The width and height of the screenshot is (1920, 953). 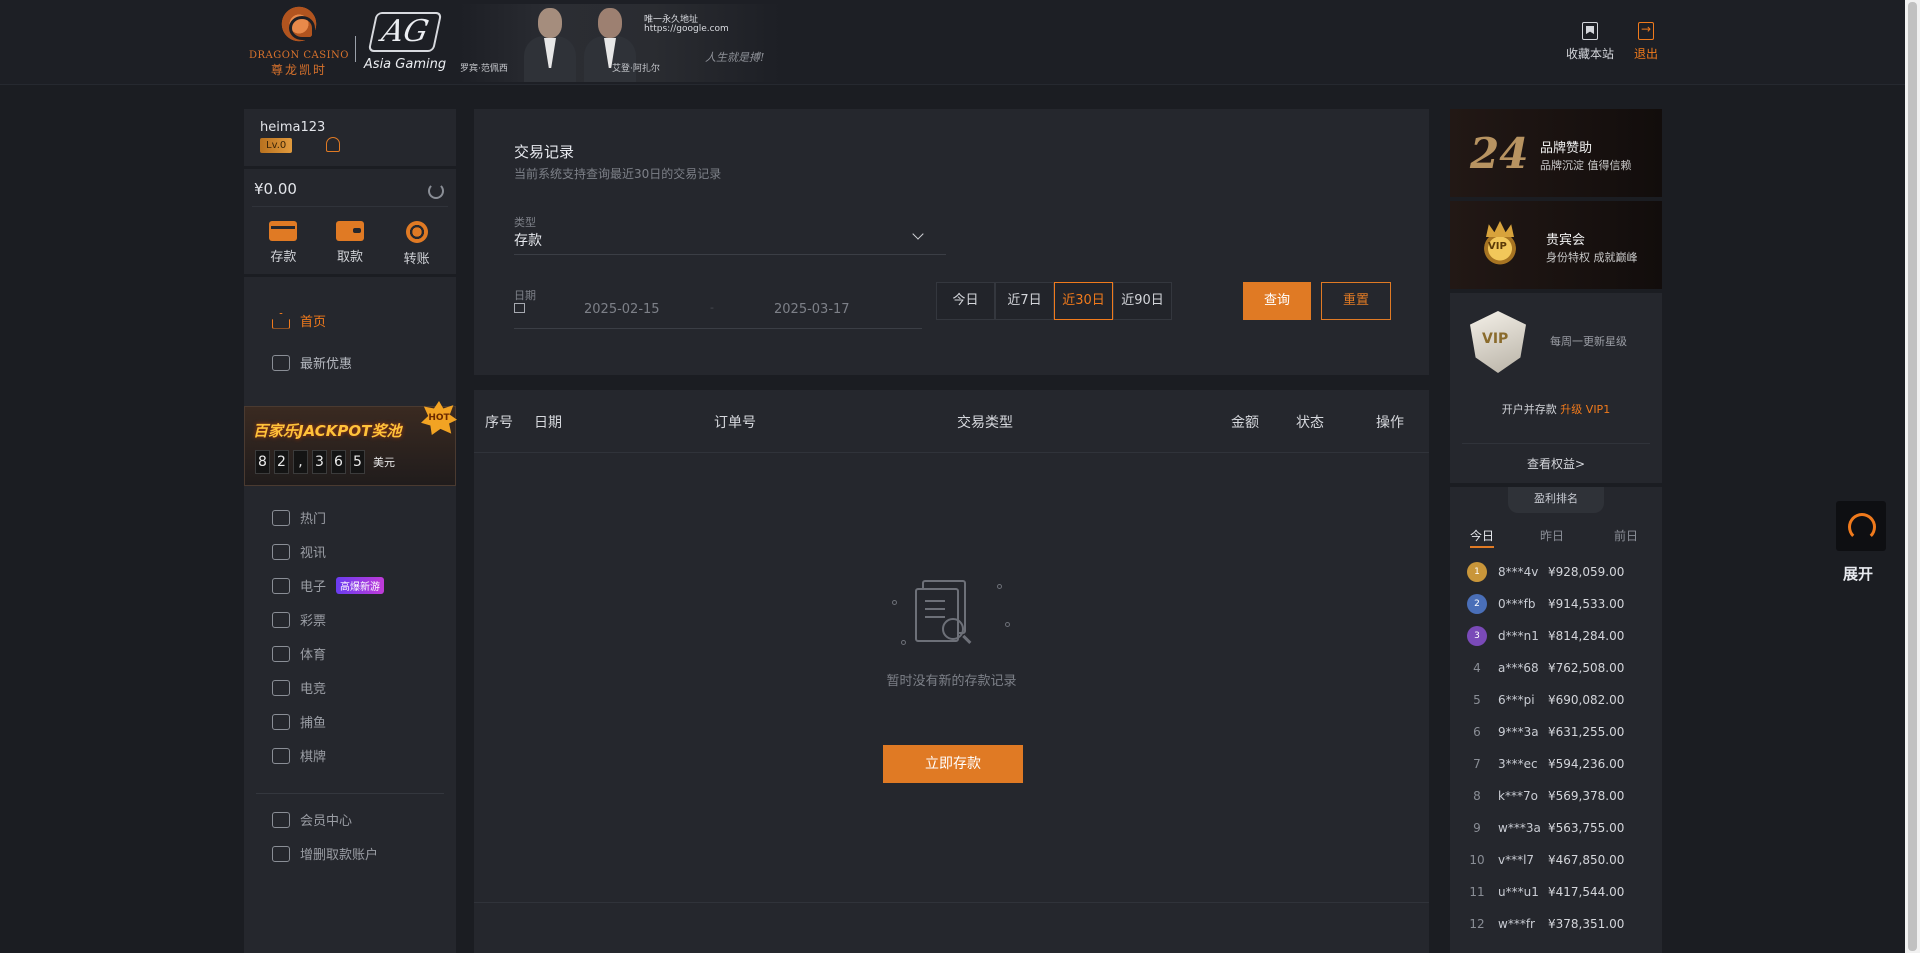 What do you see at coordinates (416, 259) in the screenshot?
I see `transfer-label: 转账` at bounding box center [416, 259].